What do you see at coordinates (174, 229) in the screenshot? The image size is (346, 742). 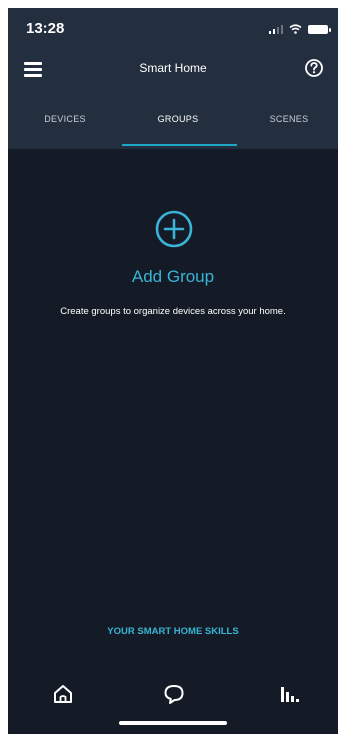 I see `plus-circle-icon` at bounding box center [174, 229].